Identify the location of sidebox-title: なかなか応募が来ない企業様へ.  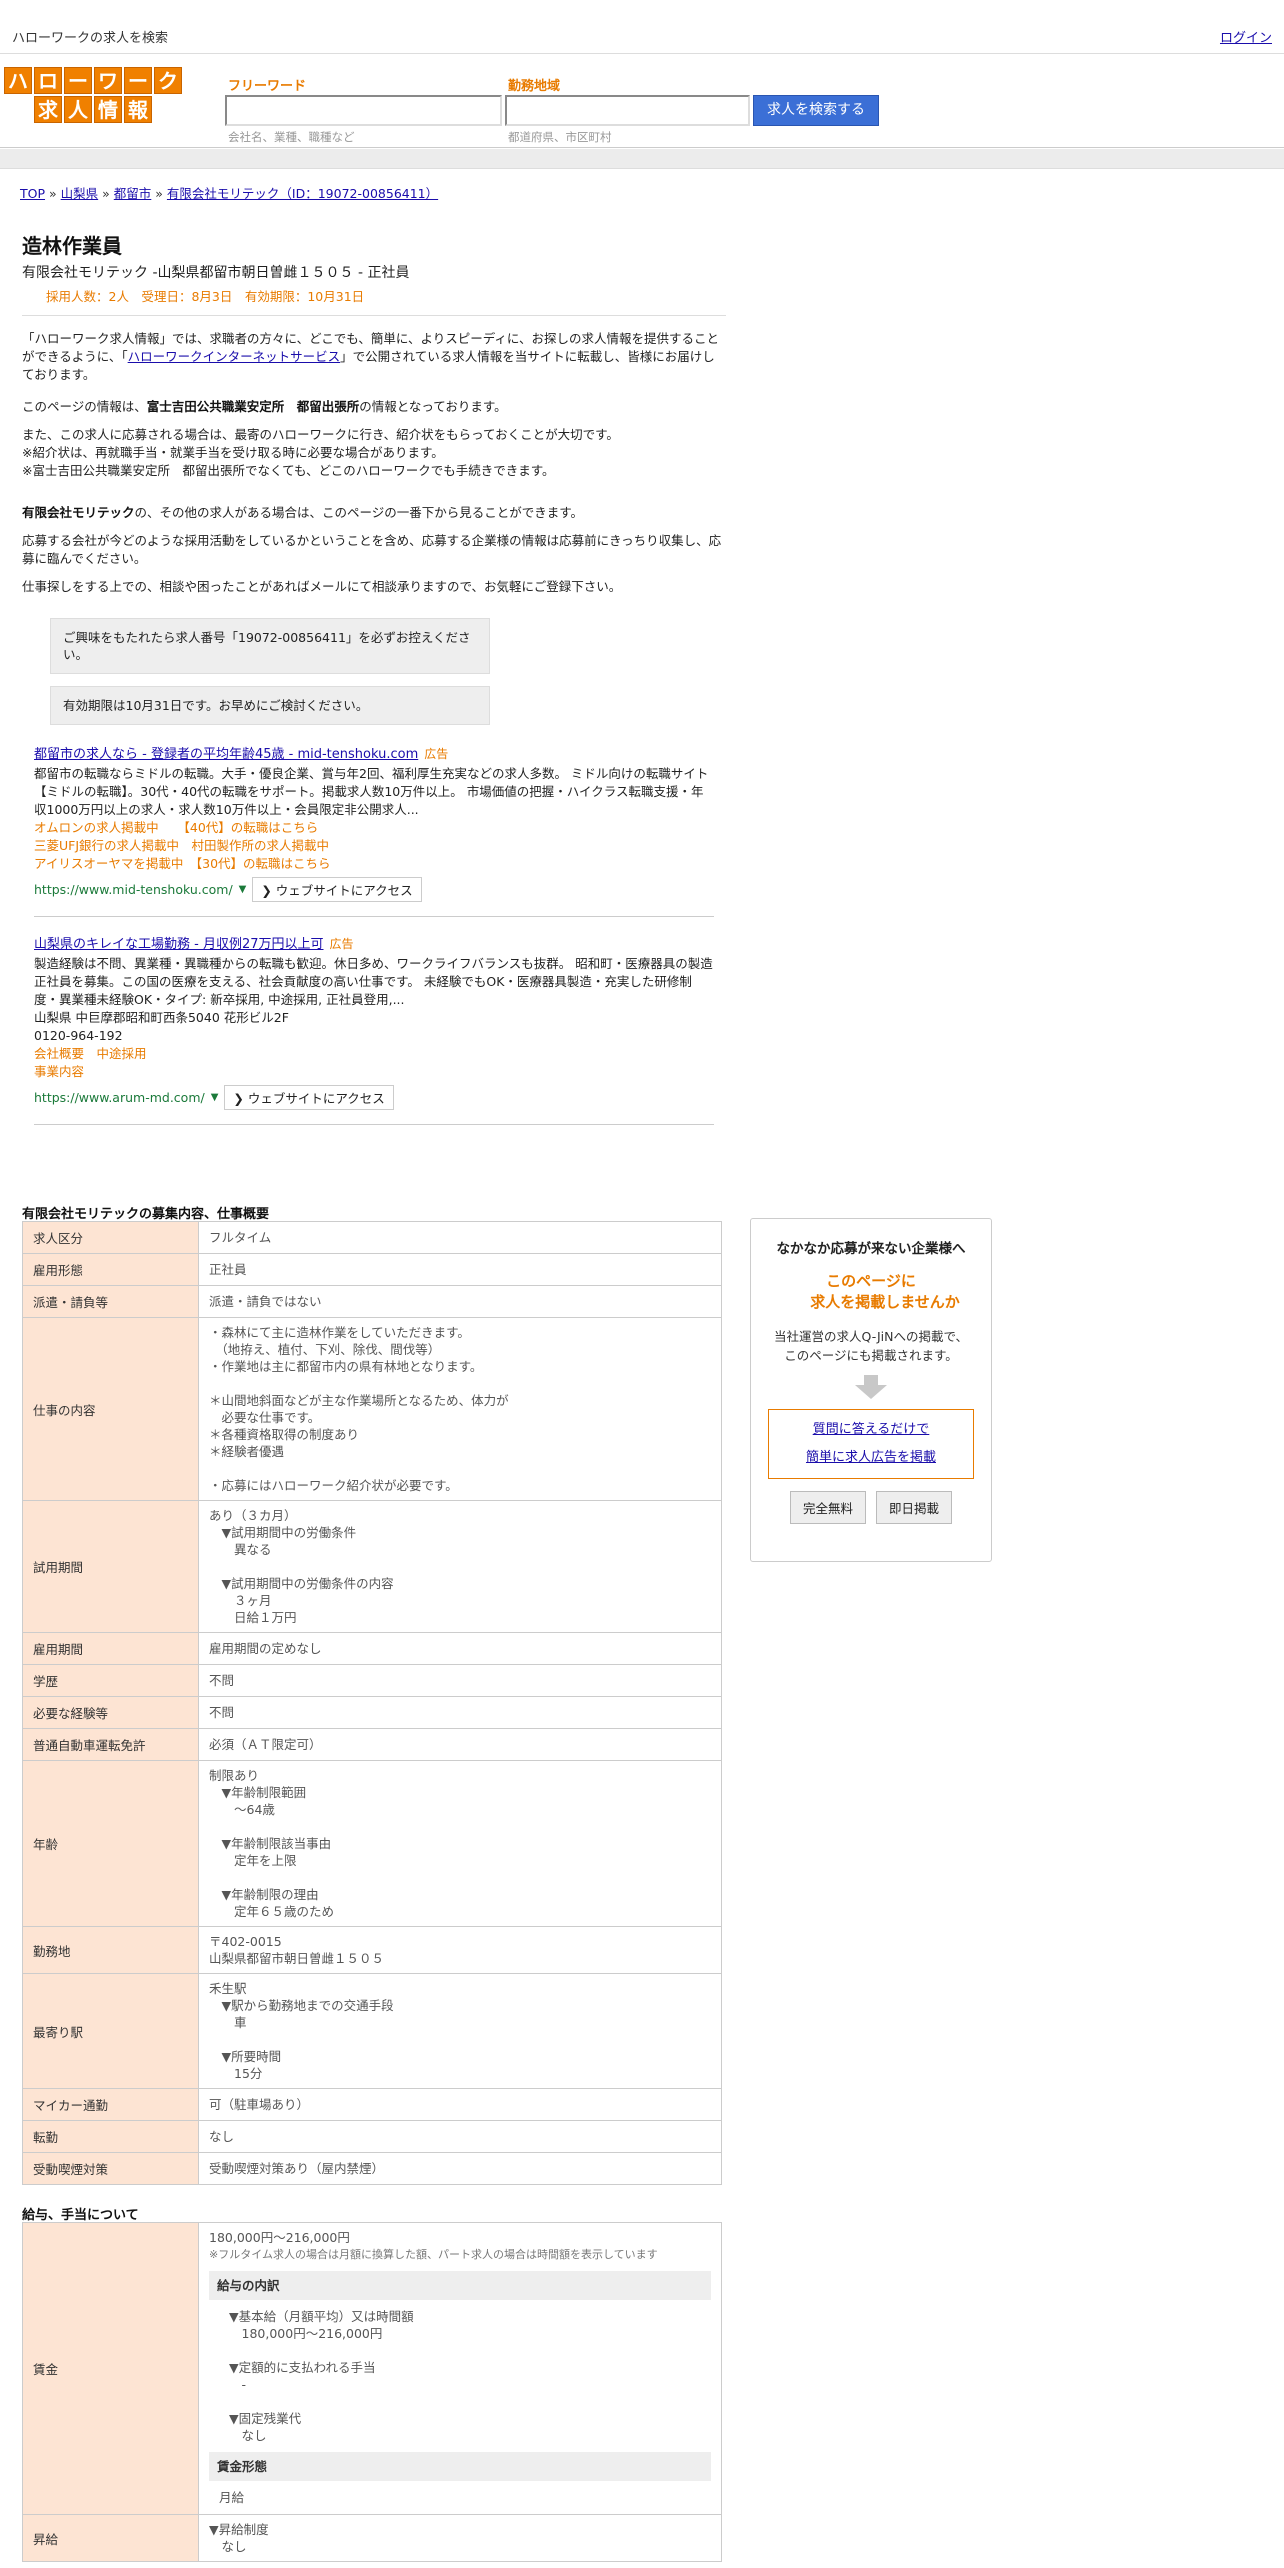
(871, 1249).